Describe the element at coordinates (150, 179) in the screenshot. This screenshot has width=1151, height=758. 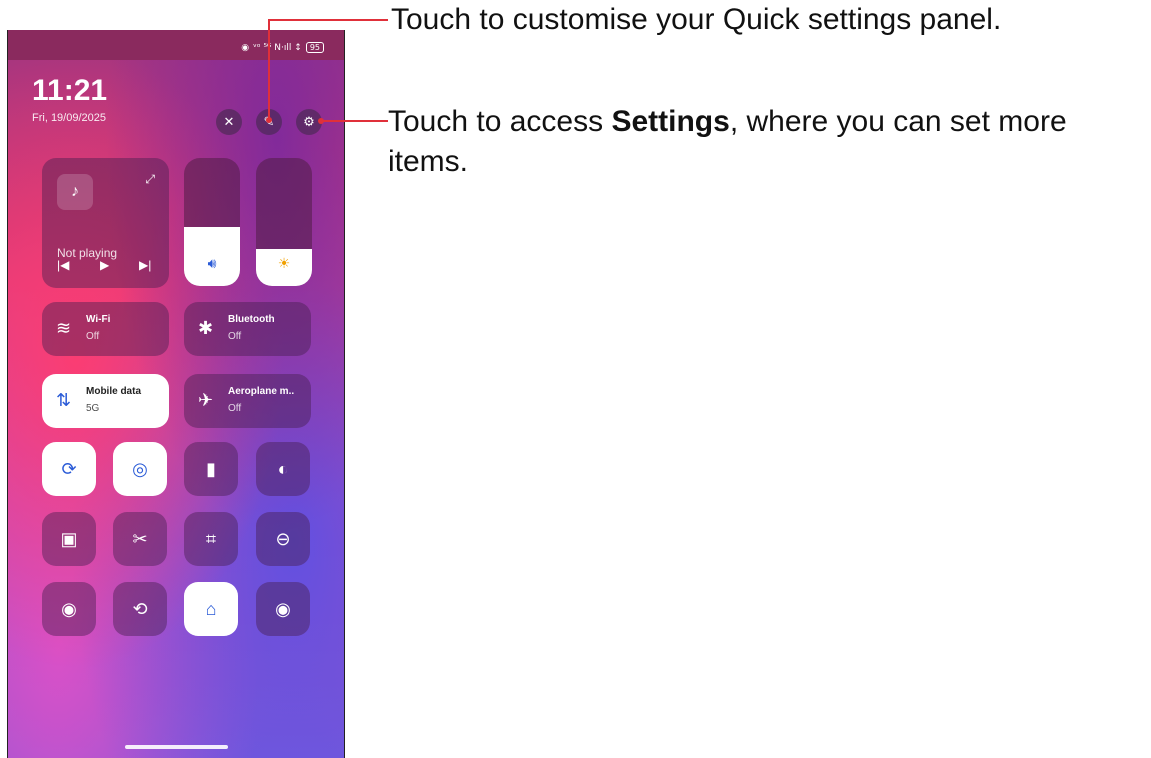
I see `expand-icon: ⤢` at that location.